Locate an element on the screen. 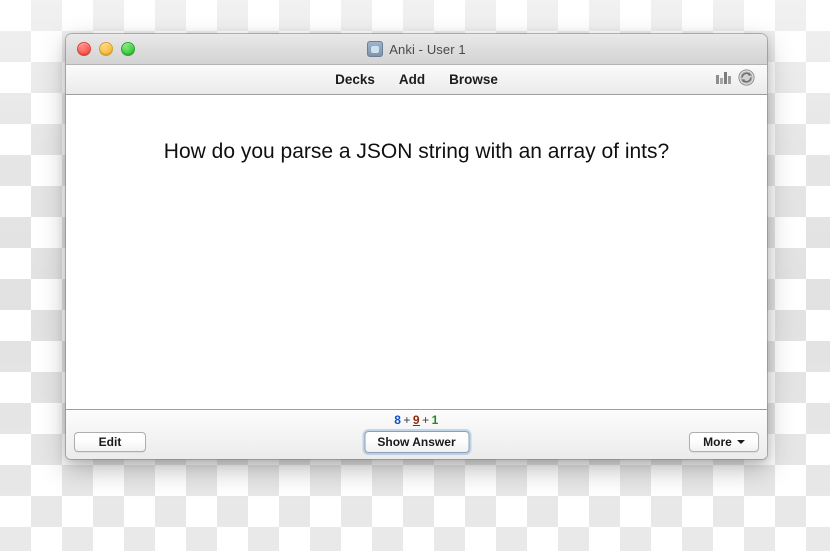  window-title: Anki - User 1 is located at coordinates (427, 49).